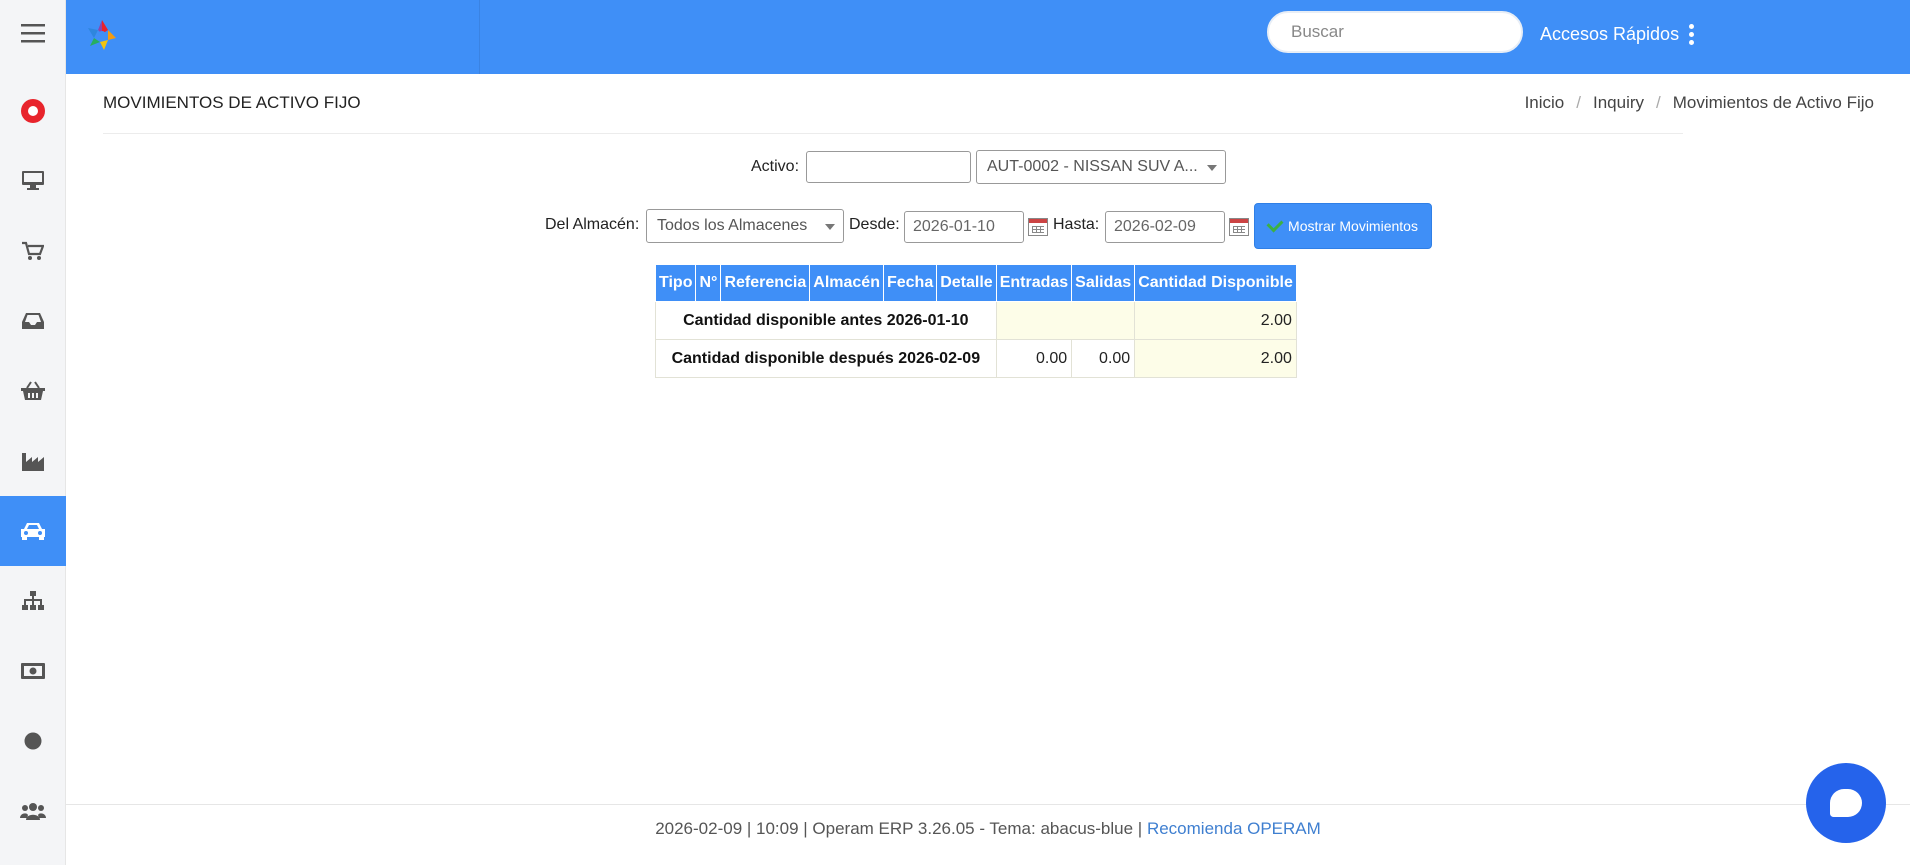 The height and width of the screenshot is (865, 1910). What do you see at coordinates (1773, 102) in the screenshot?
I see `breadcrumb-current: Movimientos de Activo Fijo` at bounding box center [1773, 102].